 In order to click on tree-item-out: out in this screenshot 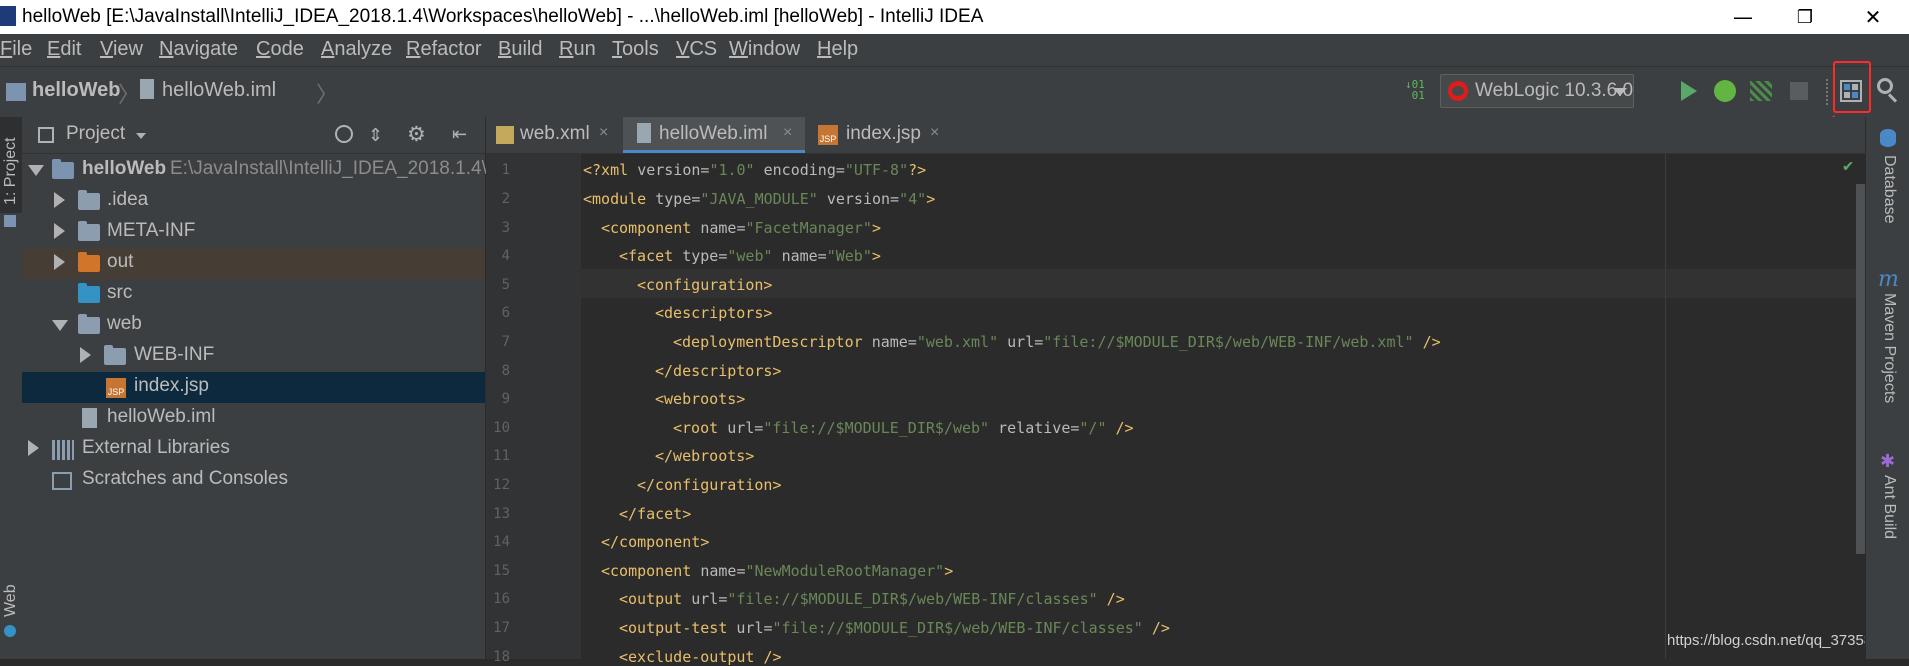, I will do `click(253, 263)`.